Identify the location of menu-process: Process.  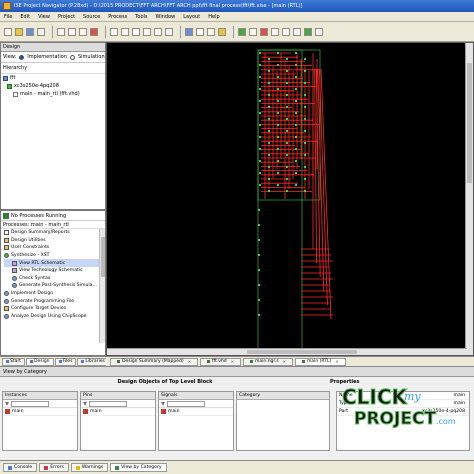
(117, 17).